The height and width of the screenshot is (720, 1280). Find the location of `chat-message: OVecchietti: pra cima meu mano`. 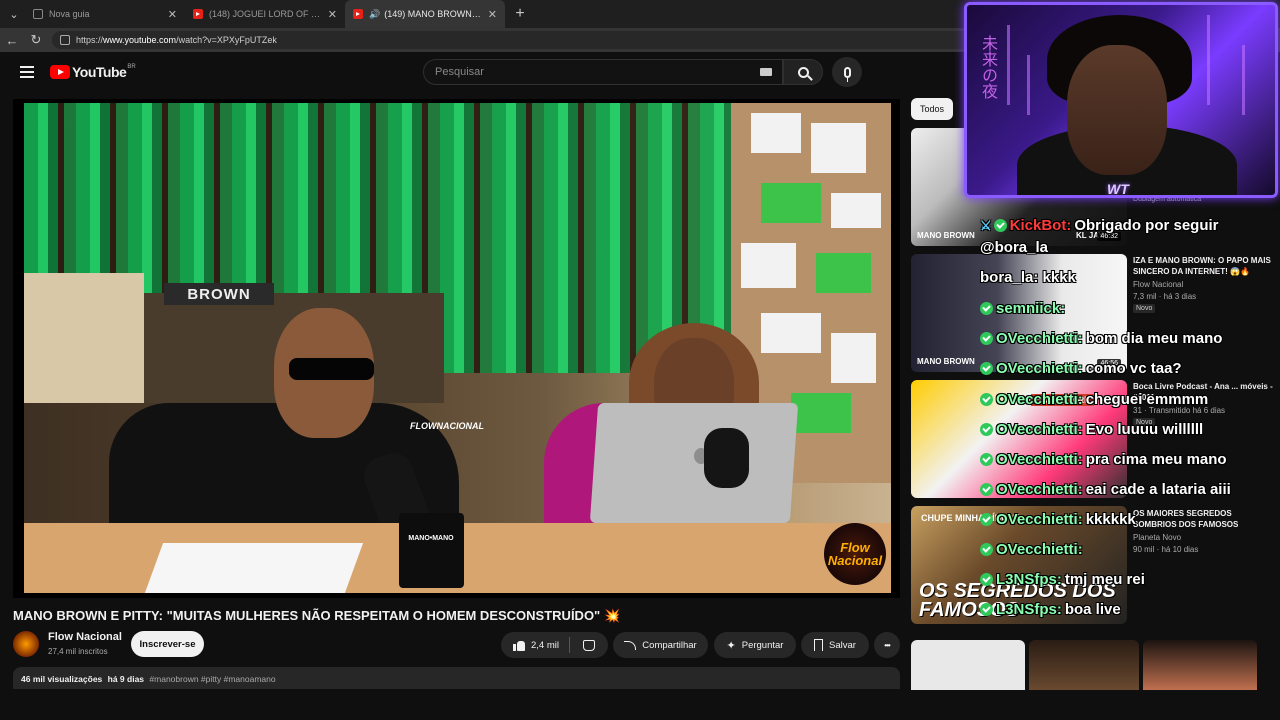

chat-message: OVecchietti: pra cima meu mano is located at coordinates (1103, 459).